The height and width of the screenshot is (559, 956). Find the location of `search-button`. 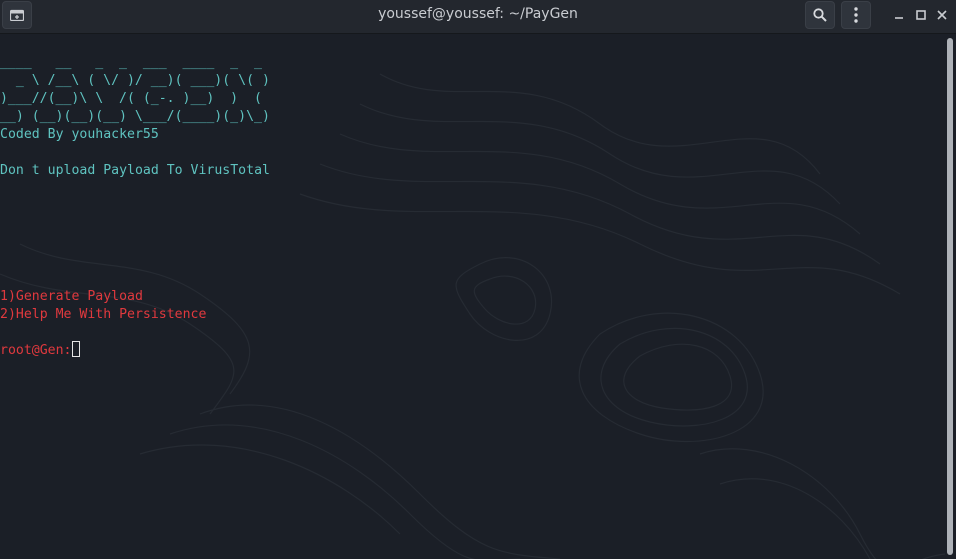

search-button is located at coordinates (820, 15).